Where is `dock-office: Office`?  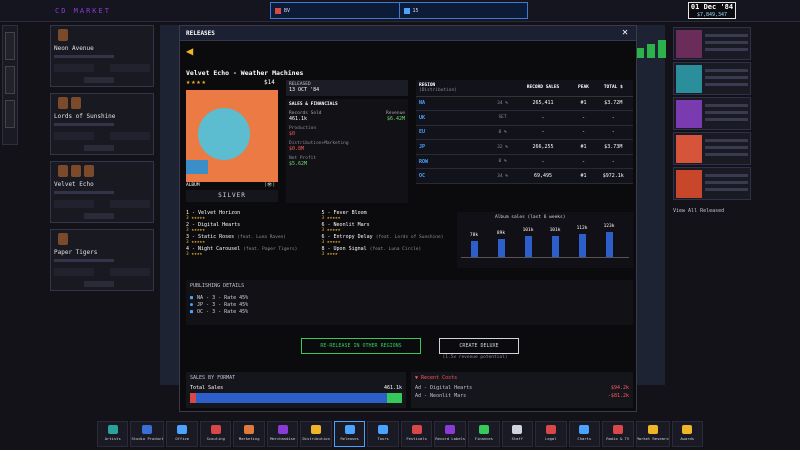
dock-office: Office is located at coordinates (182, 434).